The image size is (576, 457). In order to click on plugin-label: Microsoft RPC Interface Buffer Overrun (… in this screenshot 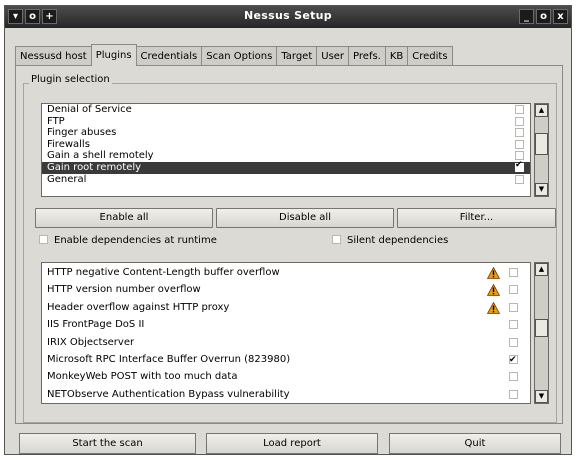, I will do `click(169, 359)`.